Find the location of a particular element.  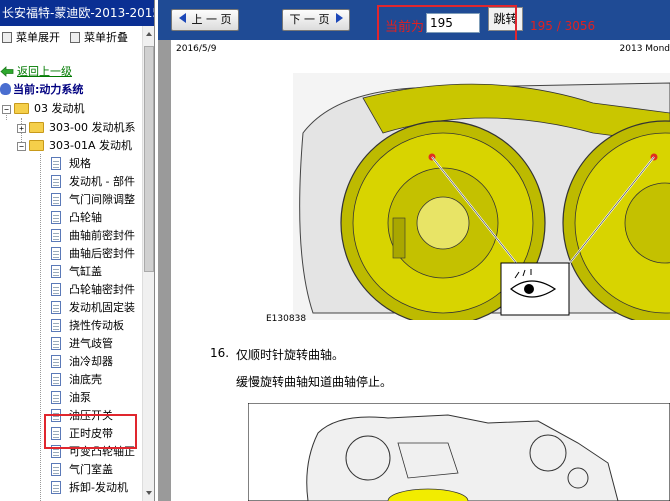

tree-doc-item: 凸轮轴密封件 is located at coordinates (93, 290).